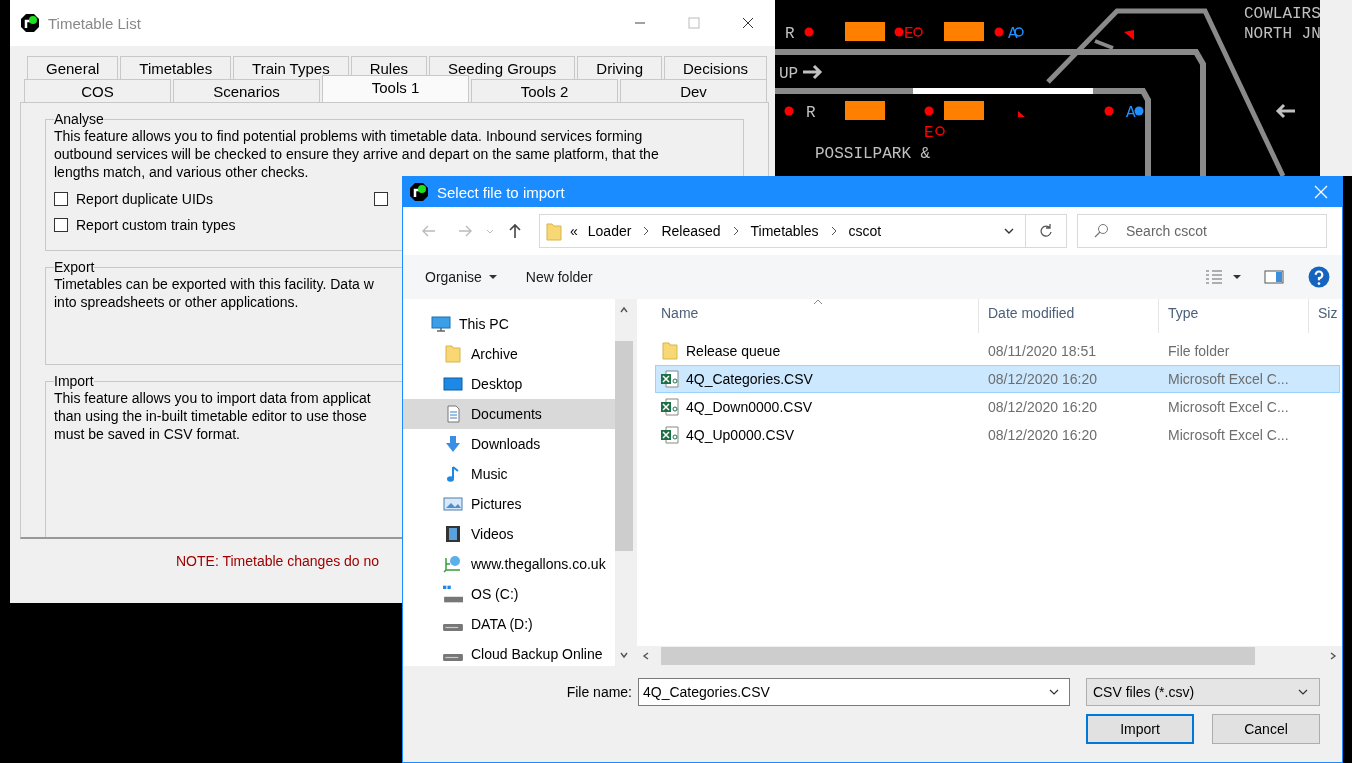 This screenshot has height=763, width=1352. I want to click on date-cell-text: 08/12/2020 16:20, so click(1042, 407).